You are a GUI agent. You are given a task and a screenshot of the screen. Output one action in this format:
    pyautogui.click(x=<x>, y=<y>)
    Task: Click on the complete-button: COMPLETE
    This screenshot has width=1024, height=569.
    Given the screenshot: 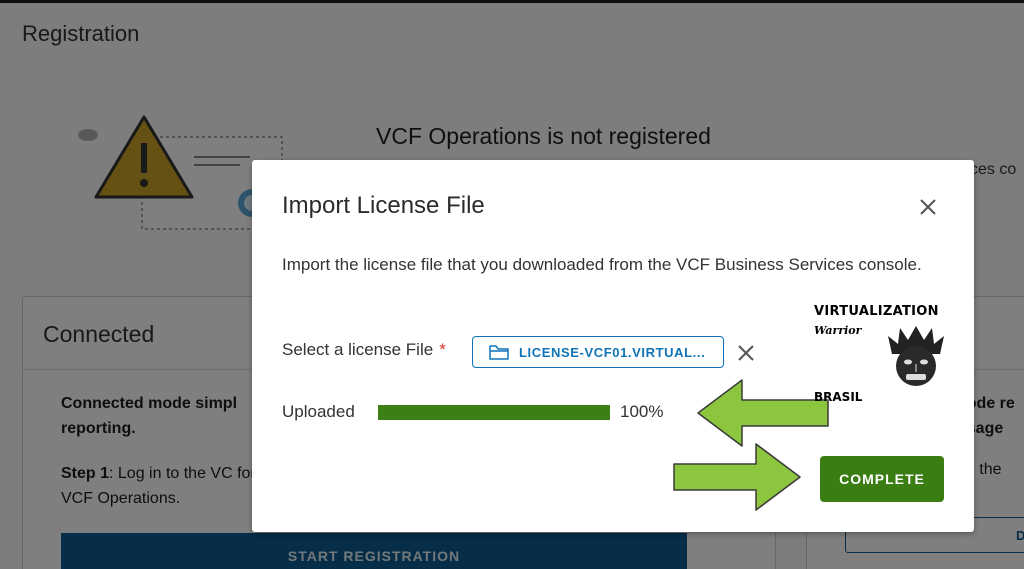 What is the action you would take?
    pyautogui.click(x=882, y=479)
    